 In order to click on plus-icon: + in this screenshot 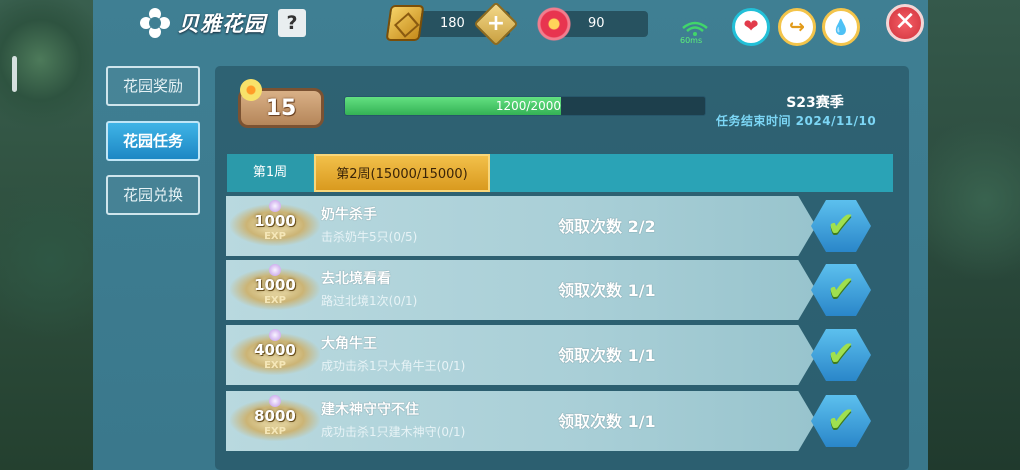, I will do `click(496, 23)`.